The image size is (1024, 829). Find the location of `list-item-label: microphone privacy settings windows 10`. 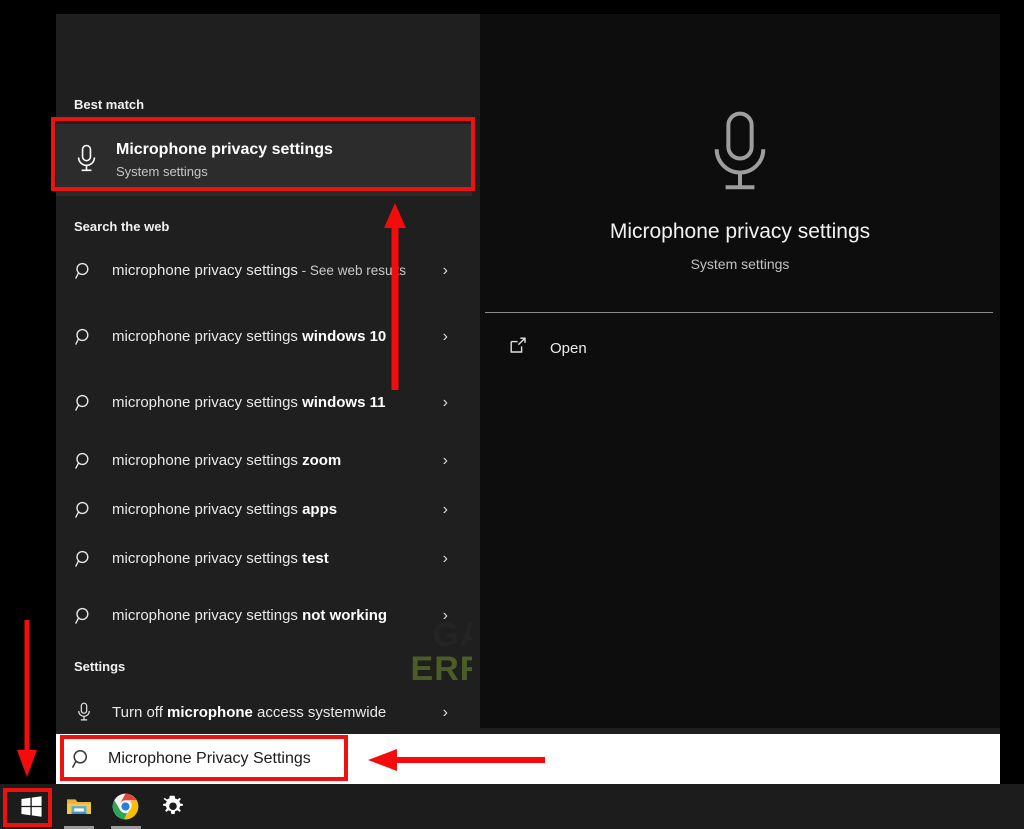

list-item-label: microphone privacy settings windows 10 is located at coordinates (249, 336).